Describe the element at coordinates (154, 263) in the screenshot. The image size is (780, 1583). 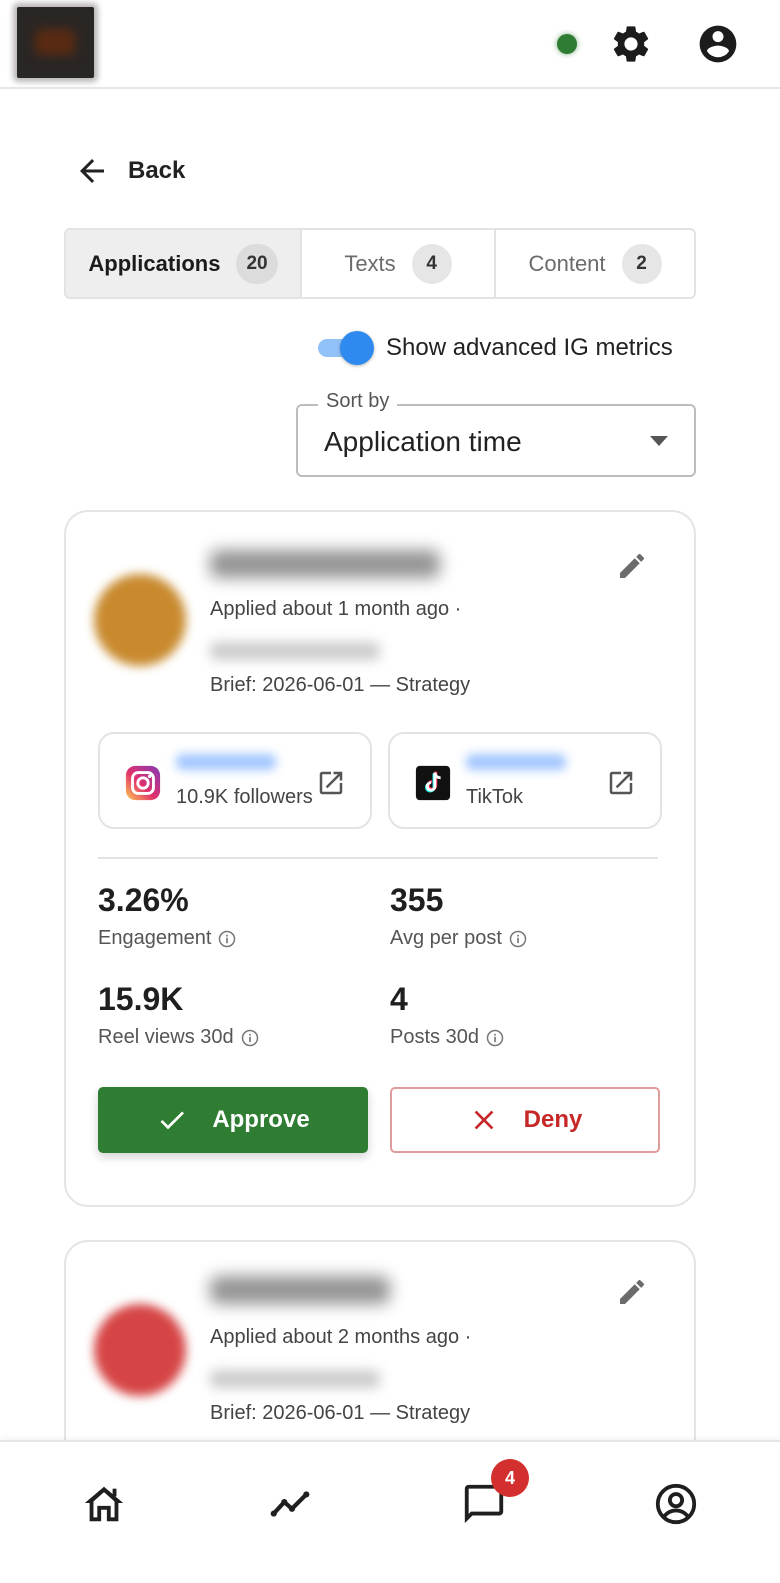
I see `tab-label: Applications` at that location.